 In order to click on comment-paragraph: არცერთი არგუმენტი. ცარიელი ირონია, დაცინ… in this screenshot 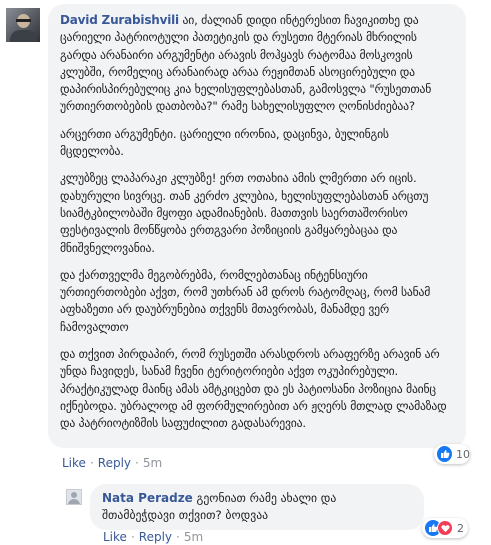, I will do `click(224, 142)`.